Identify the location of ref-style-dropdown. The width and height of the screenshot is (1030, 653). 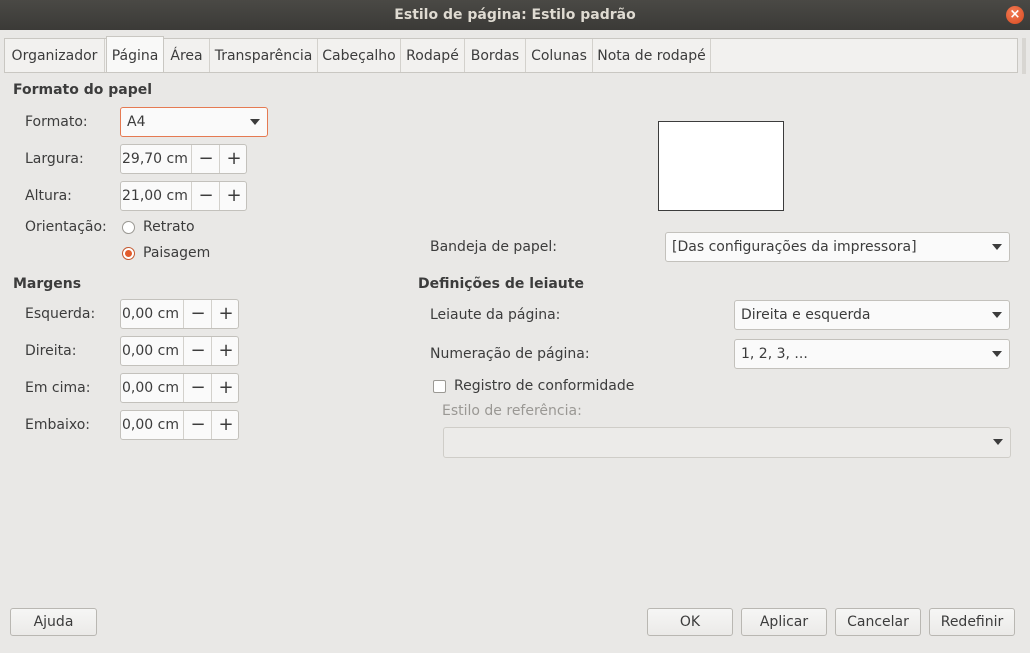
(727, 442).